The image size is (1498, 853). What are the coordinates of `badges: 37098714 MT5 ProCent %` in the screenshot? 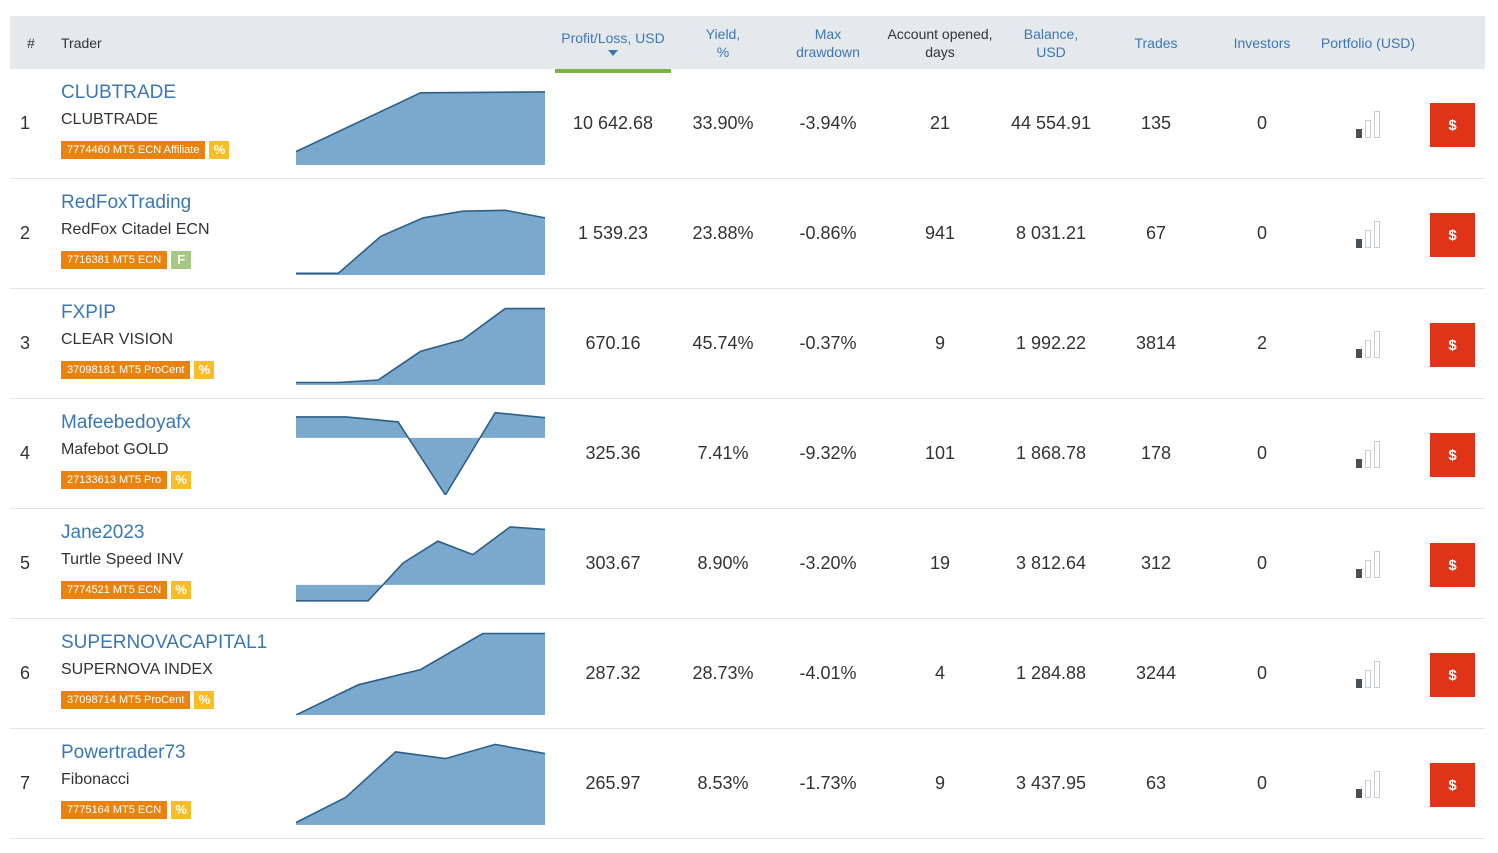 It's located at (138, 700).